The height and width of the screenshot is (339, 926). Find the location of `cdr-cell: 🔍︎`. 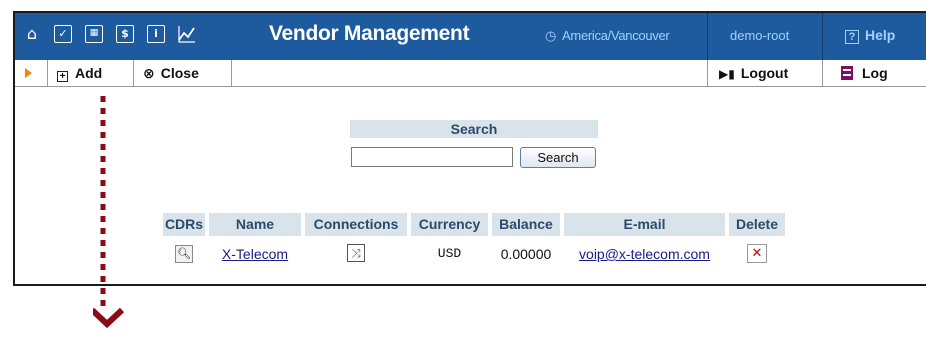

cdr-cell: 🔍︎ is located at coordinates (184, 254).